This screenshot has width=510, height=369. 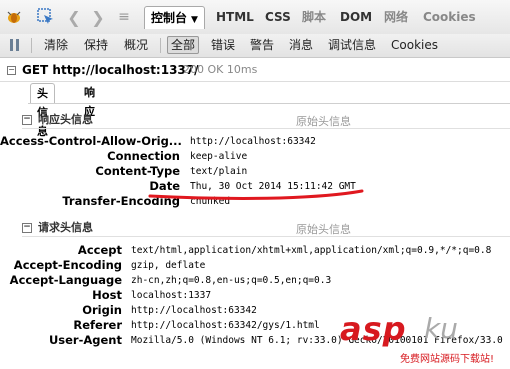 What do you see at coordinates (441, 328) in the screenshot?
I see `watermark-suffix: ku` at bounding box center [441, 328].